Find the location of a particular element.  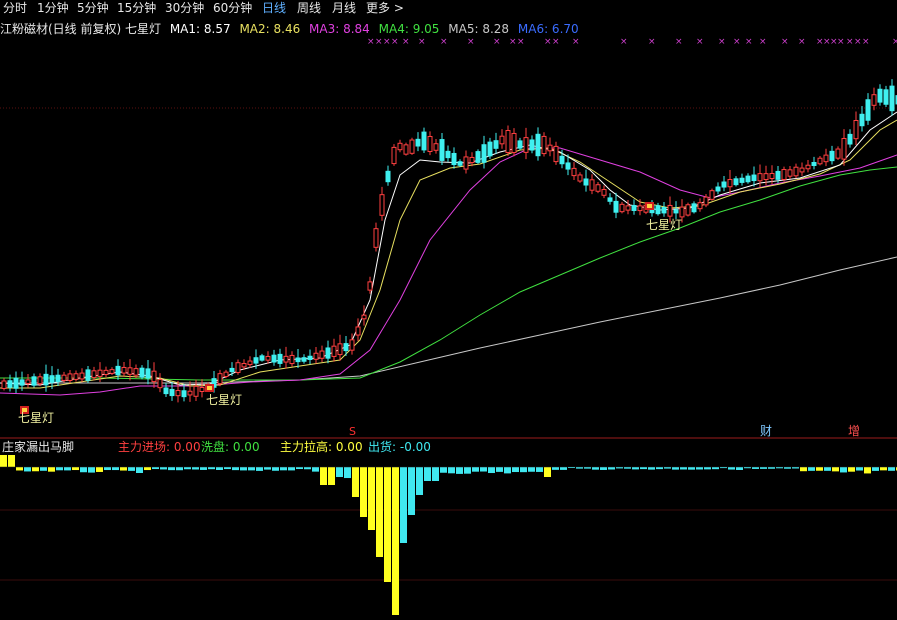

finance-marker: 财 is located at coordinates (766, 431).